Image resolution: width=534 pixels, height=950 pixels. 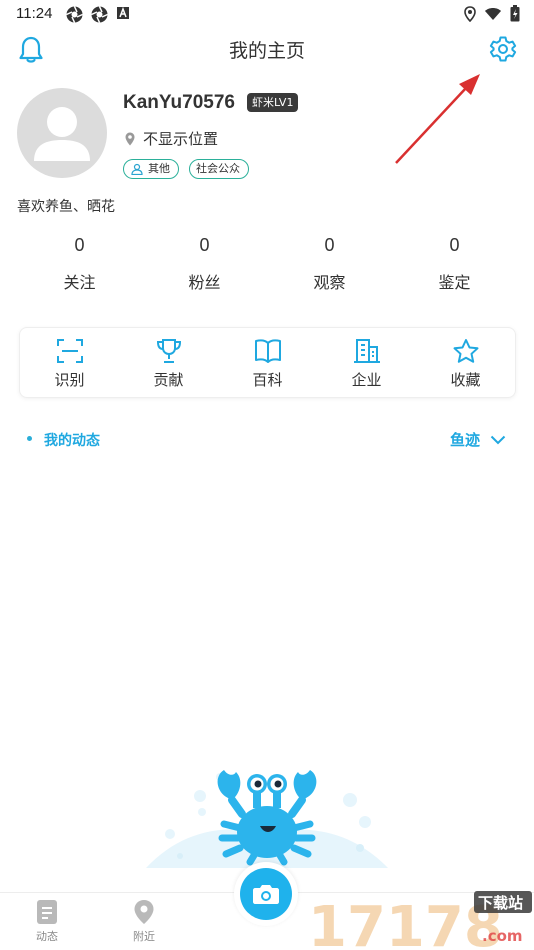 I want to click on feed-filter-label: 鱼迹, so click(x=464, y=440).